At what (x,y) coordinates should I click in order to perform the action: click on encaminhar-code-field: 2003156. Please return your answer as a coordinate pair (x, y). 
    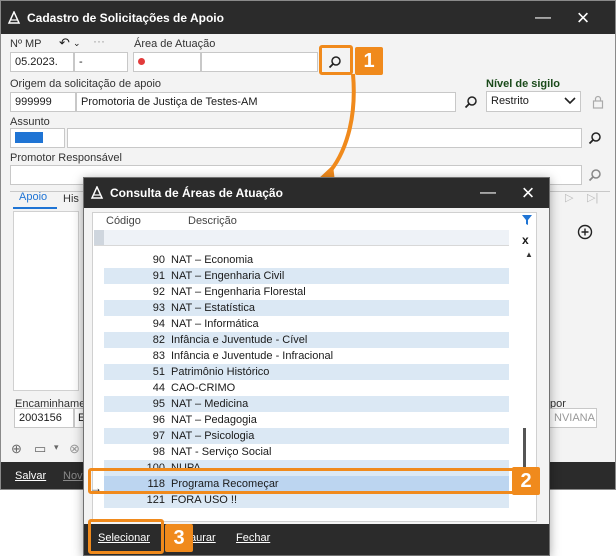
    Looking at the image, I should click on (44, 418).